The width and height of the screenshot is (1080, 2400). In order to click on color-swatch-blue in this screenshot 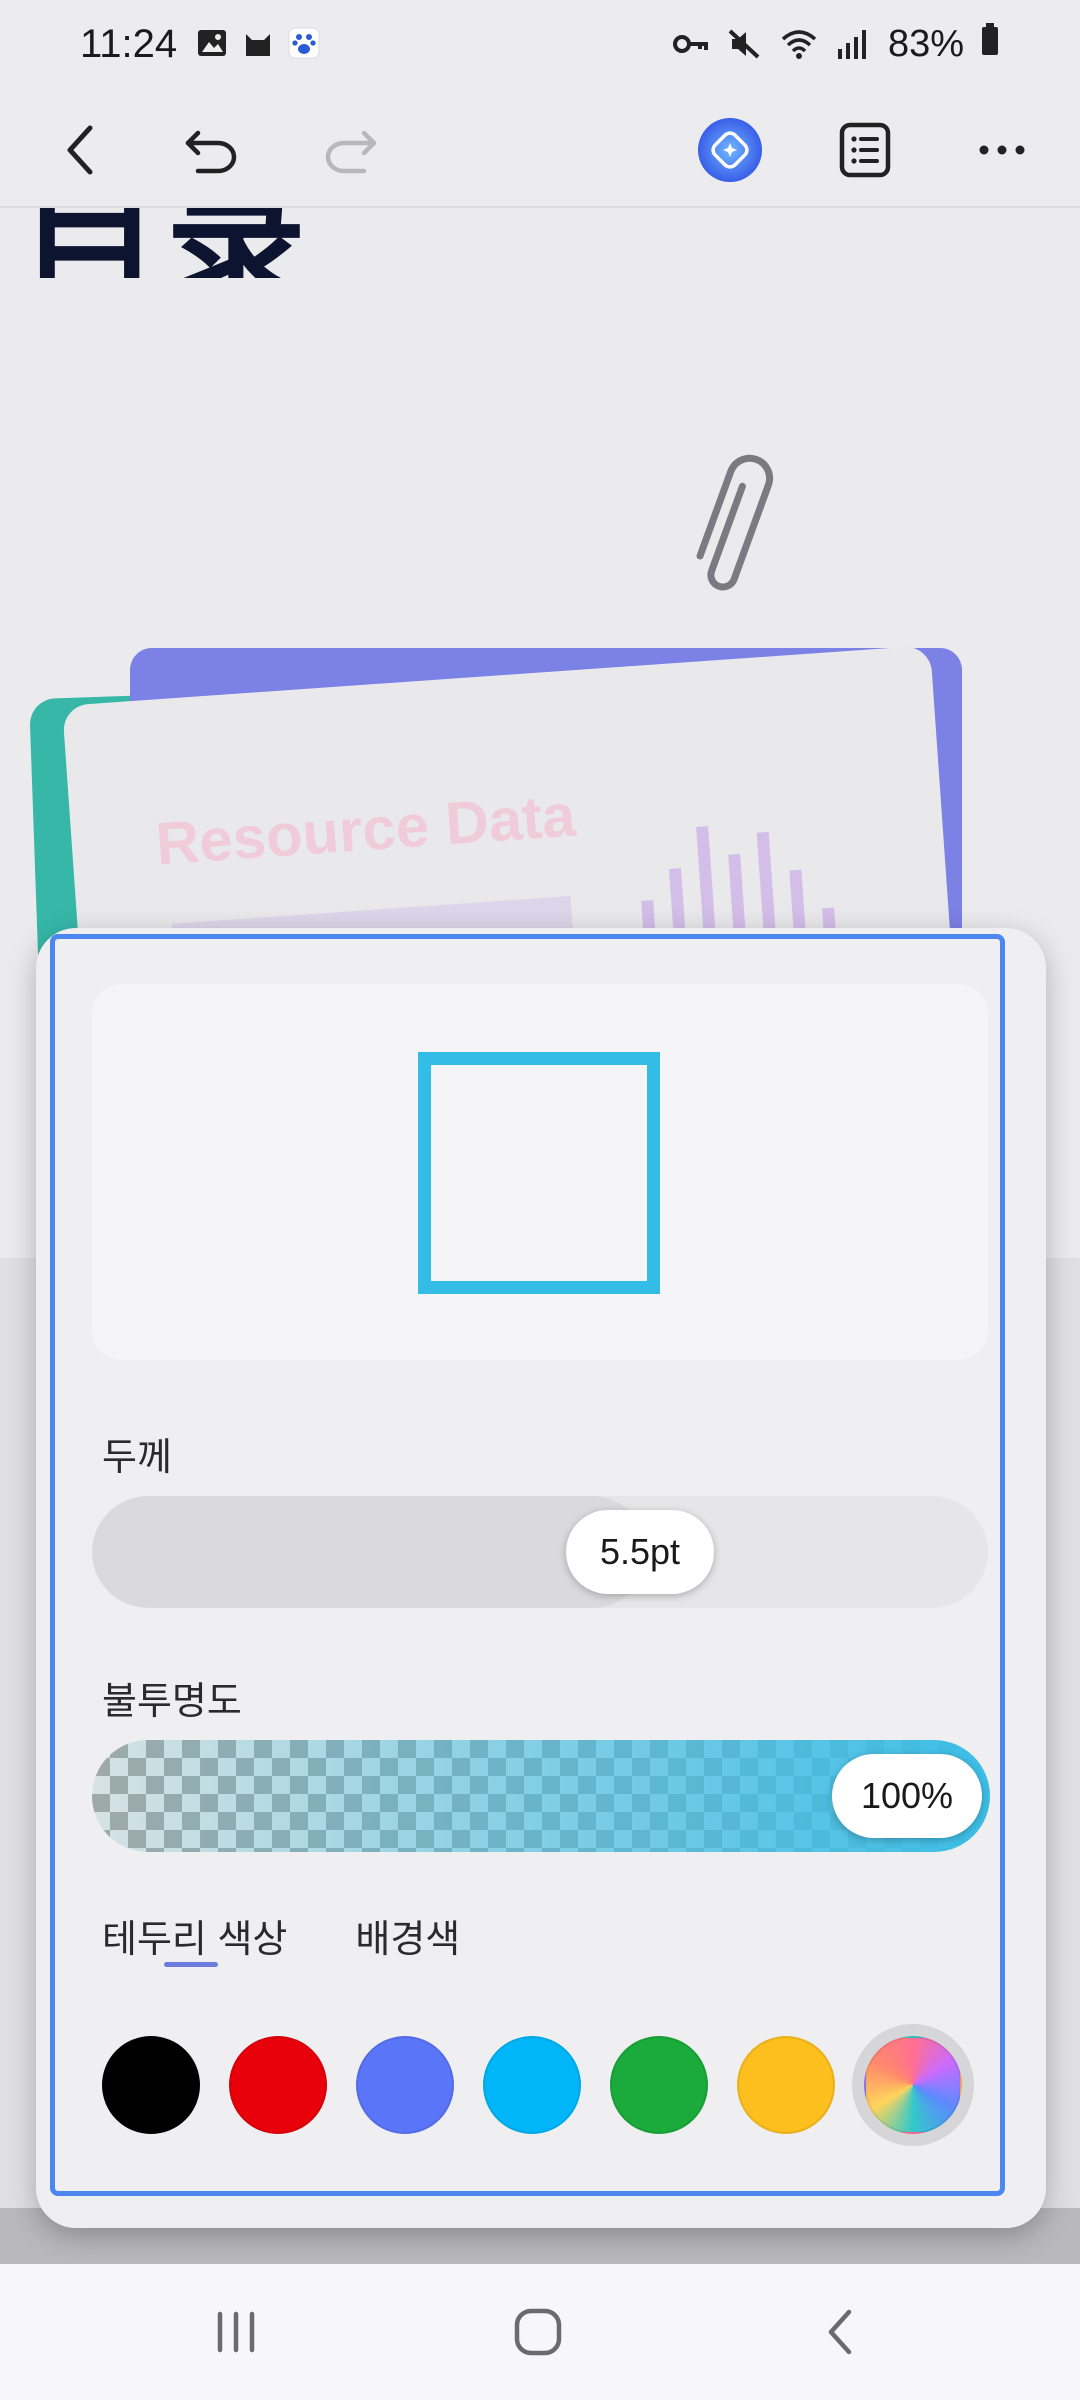, I will do `click(405, 2085)`.